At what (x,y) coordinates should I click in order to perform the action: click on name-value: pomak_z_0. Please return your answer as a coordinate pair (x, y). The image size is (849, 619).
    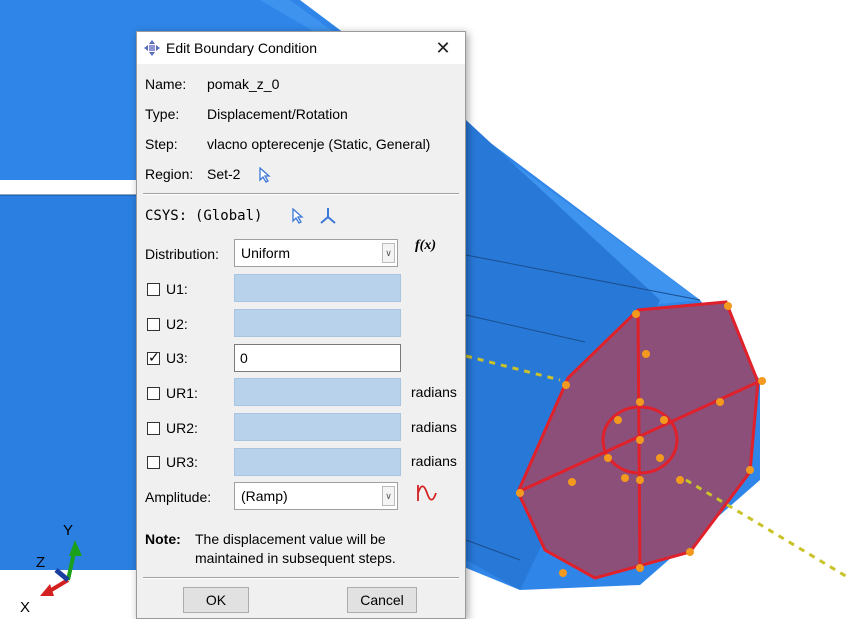
    Looking at the image, I should click on (243, 84).